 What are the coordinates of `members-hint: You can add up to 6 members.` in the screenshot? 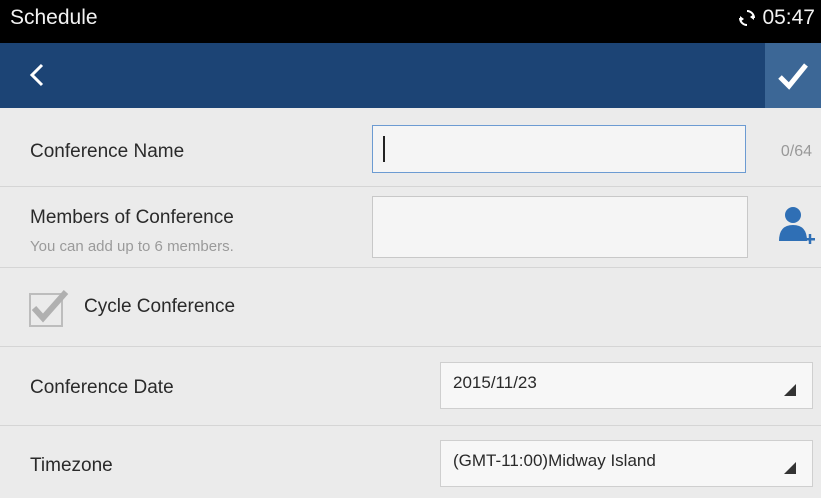 It's located at (132, 246).